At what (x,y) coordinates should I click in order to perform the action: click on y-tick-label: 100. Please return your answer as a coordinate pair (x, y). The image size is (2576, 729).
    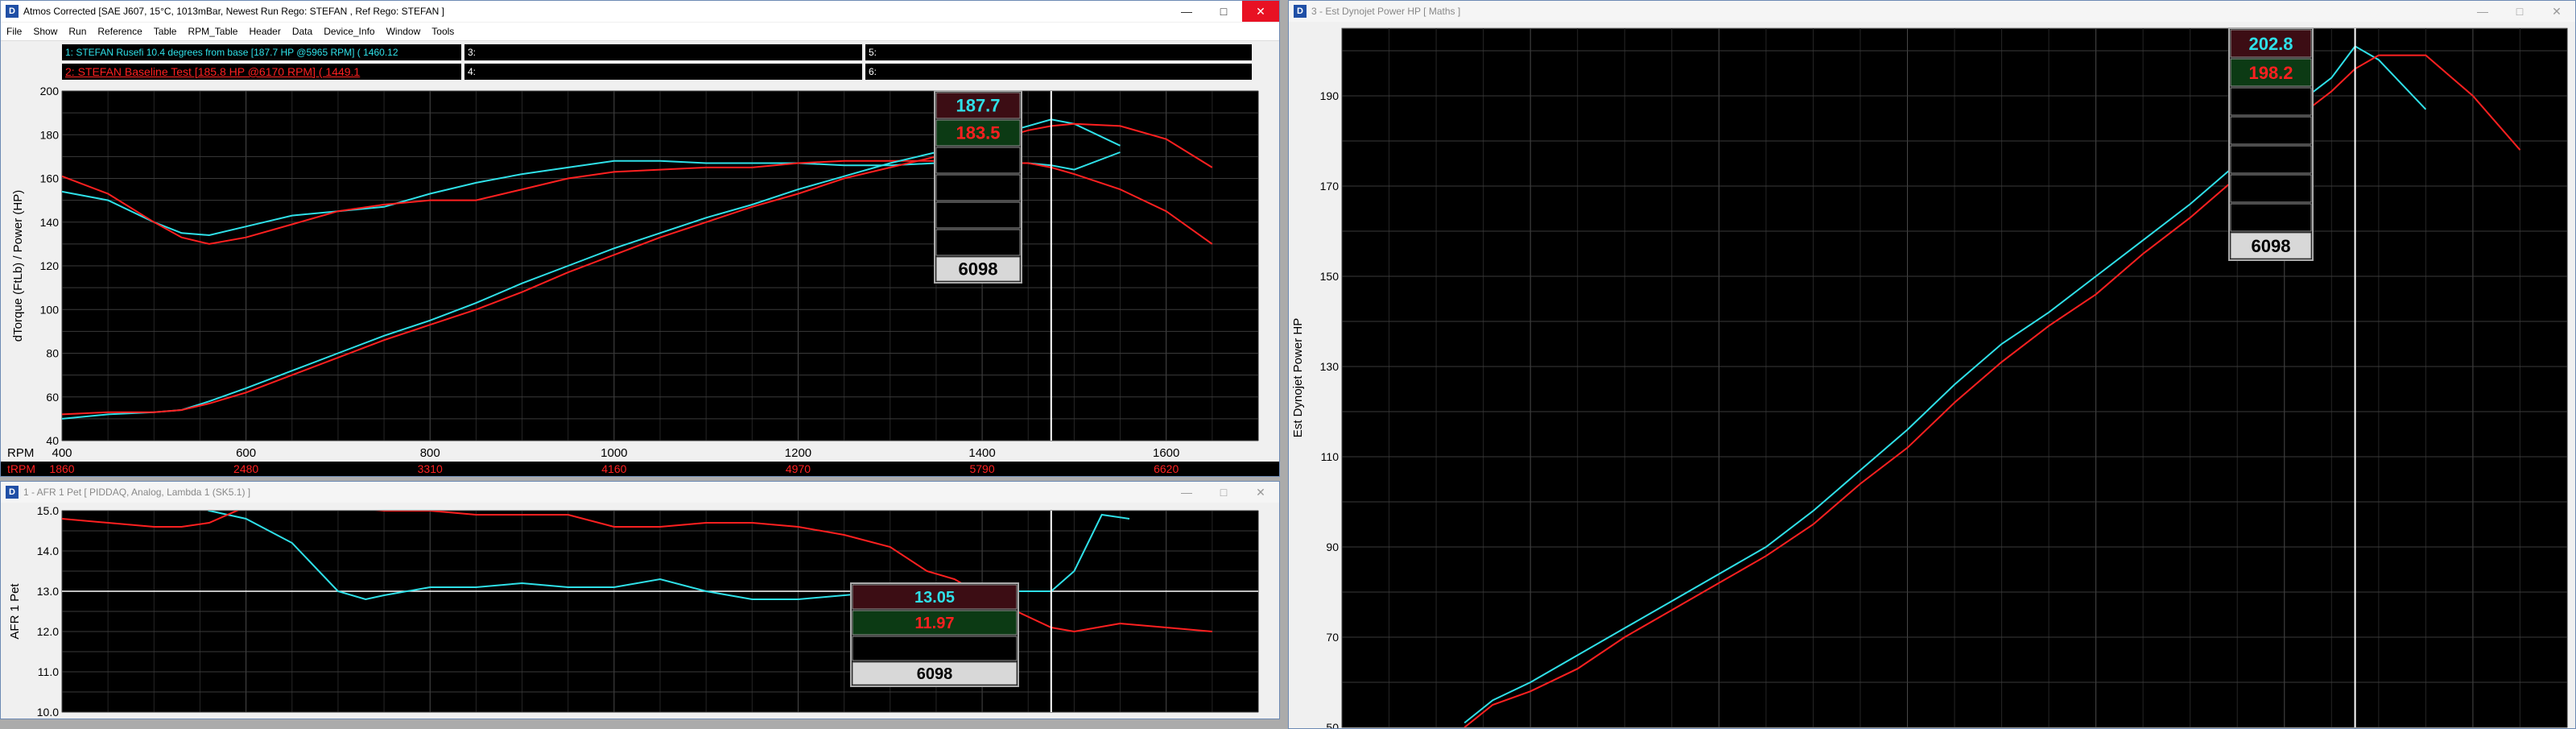
    Looking at the image, I should click on (50, 309).